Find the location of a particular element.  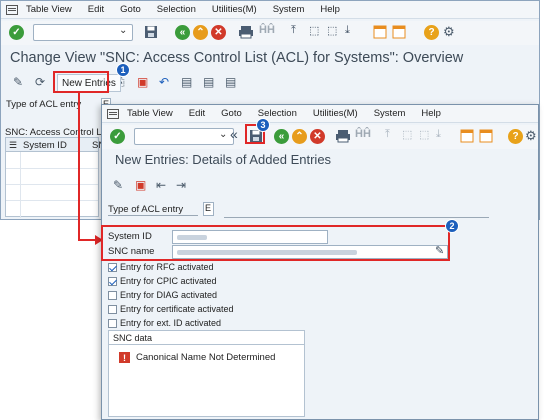

details-title: New Entries: Details of Added Entries is located at coordinates (223, 159).